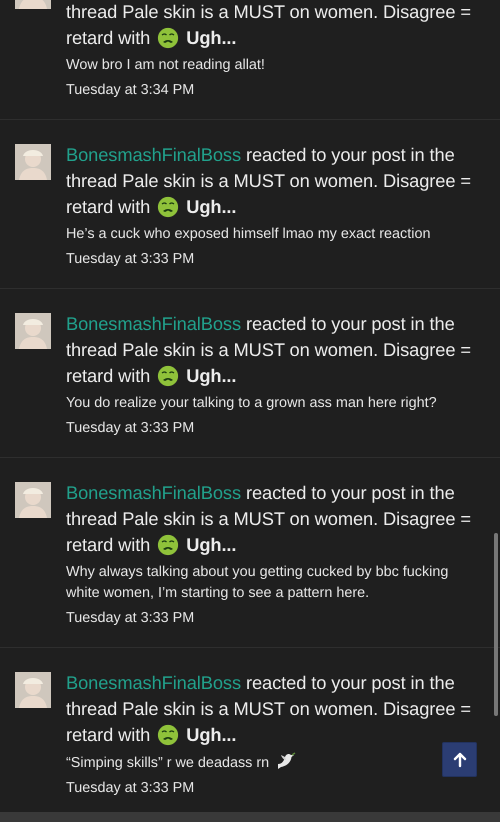 This screenshot has width=500, height=822. Describe the element at coordinates (165, 65) in the screenshot. I see `message-snippet: Wow bro I am not reading allat!` at that location.